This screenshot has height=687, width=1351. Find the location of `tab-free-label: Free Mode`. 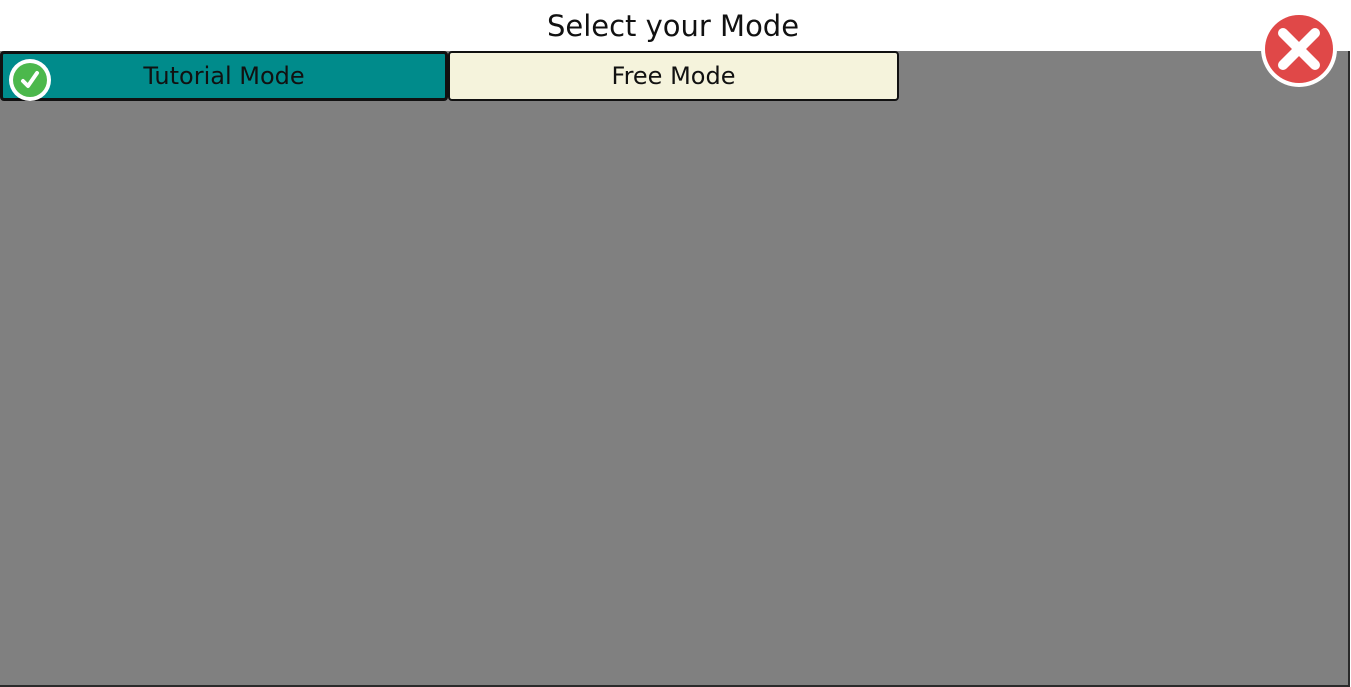

tab-free-label: Free Mode is located at coordinates (673, 76).